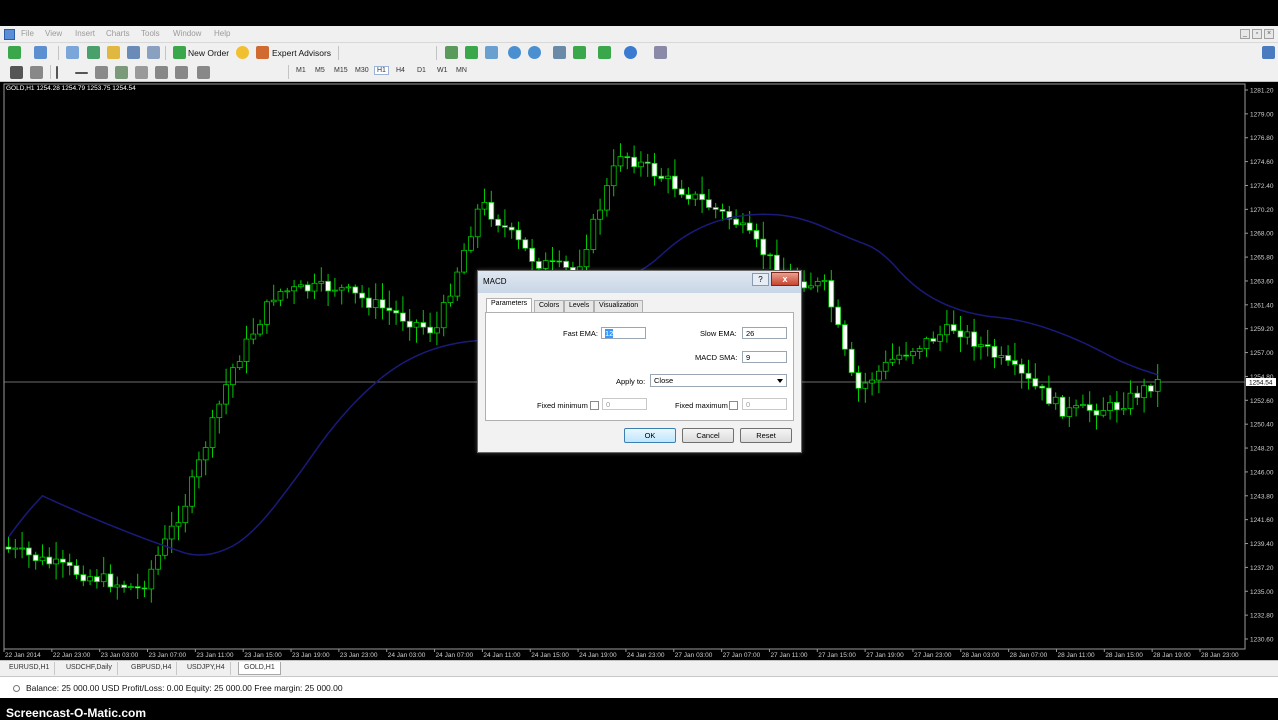 Image resolution: width=1278 pixels, height=720 pixels. What do you see at coordinates (764, 404) in the screenshot?
I see `fixed-maximum-input: 0` at bounding box center [764, 404].